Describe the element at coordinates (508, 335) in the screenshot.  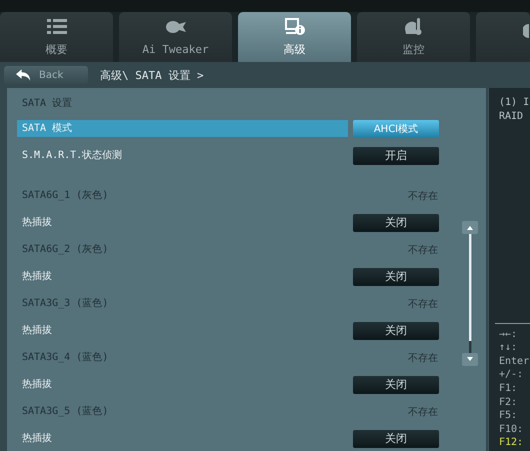
I see `key-hint: →←:` at that location.